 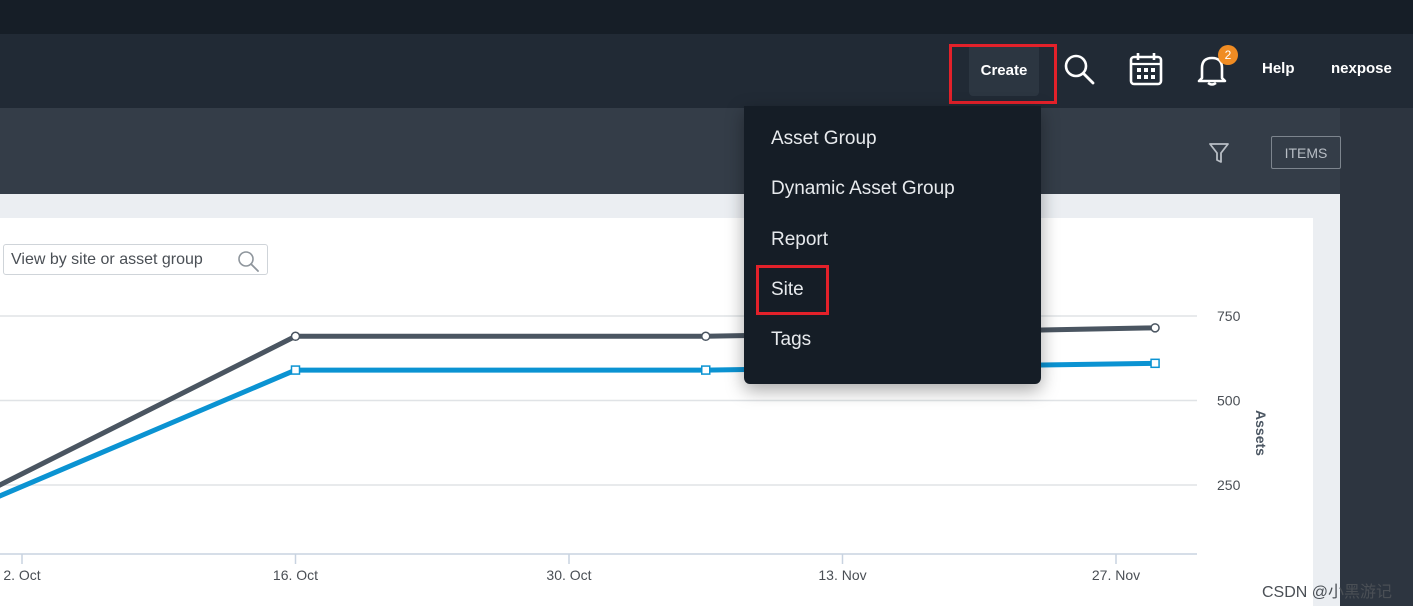 What do you see at coordinates (1079, 69) in the screenshot?
I see `search-icon` at bounding box center [1079, 69].